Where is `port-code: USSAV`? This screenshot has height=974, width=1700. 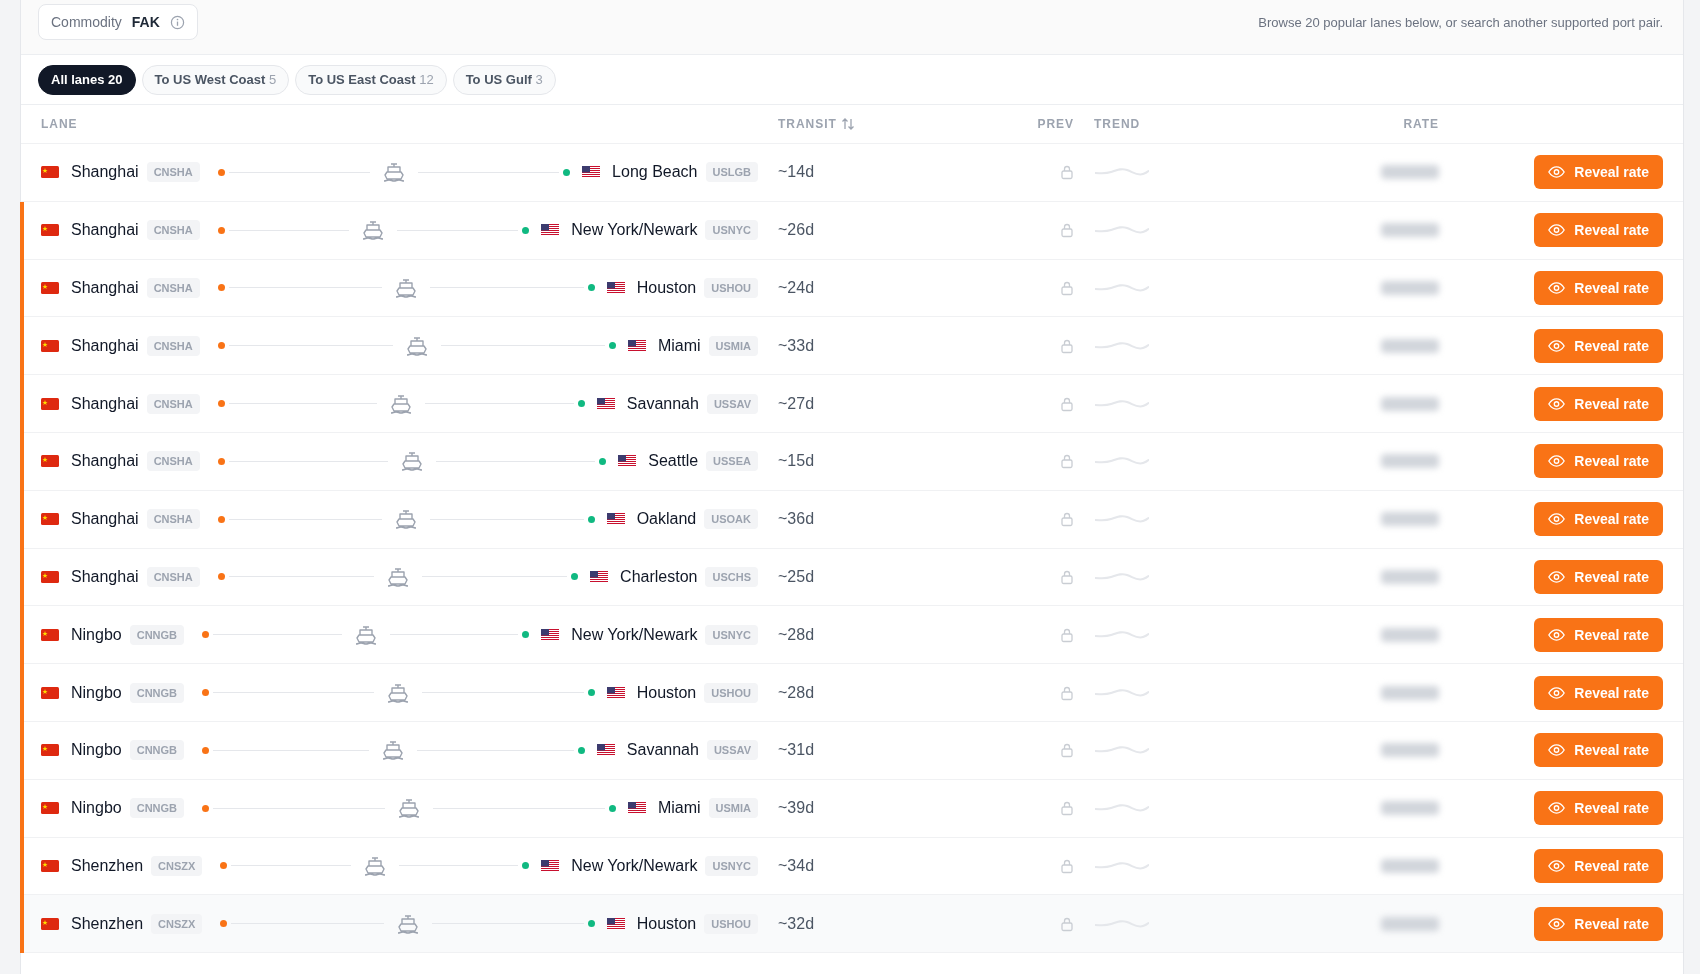 port-code: USSAV is located at coordinates (732, 403).